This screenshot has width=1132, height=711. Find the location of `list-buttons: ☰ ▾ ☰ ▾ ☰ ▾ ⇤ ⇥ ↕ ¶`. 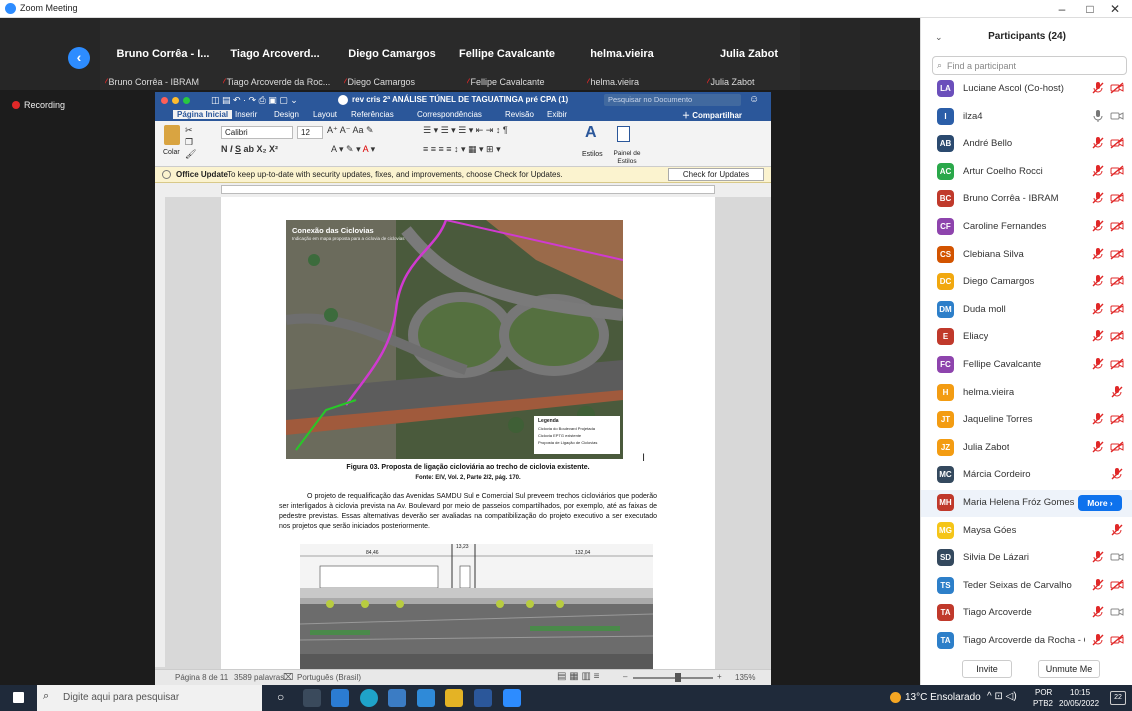

list-buttons: ☰ ▾ ☰ ▾ ☰ ▾ ⇤ ⇥ ↕ ¶ is located at coordinates (465, 130).